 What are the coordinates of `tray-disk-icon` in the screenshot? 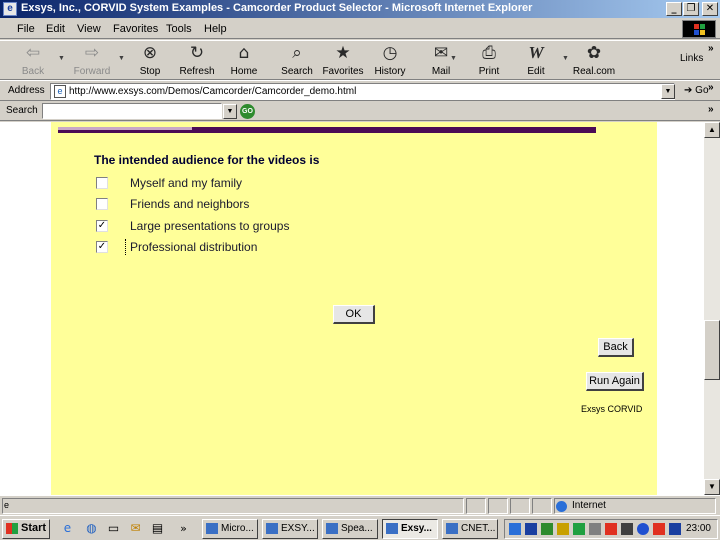 It's located at (595, 529).